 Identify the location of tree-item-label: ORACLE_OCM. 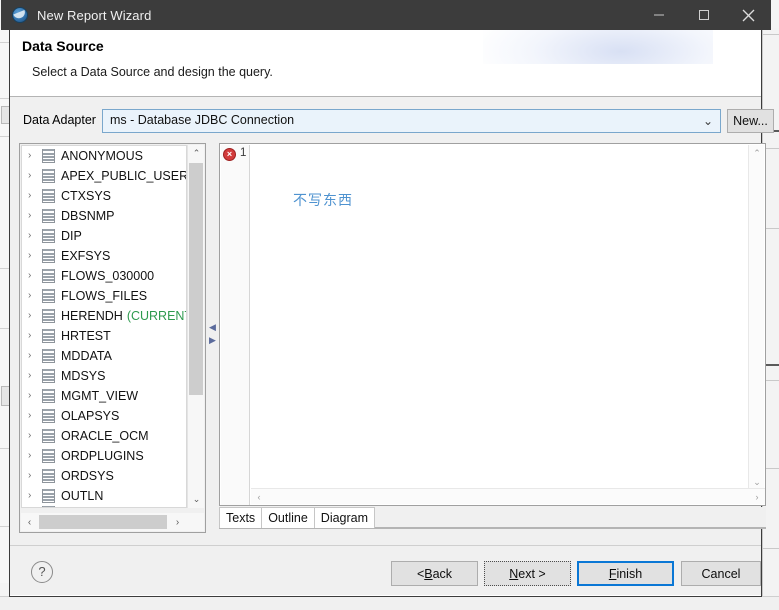
(105, 436).